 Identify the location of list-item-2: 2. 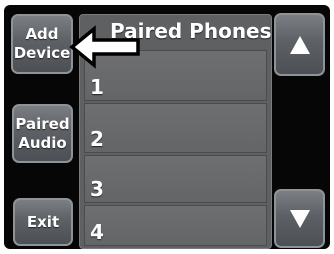
(175, 128).